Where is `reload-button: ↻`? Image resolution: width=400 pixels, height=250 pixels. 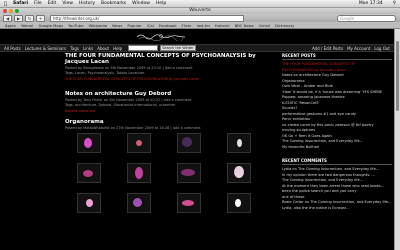 reload-button: ↻ is located at coordinates (29, 18).